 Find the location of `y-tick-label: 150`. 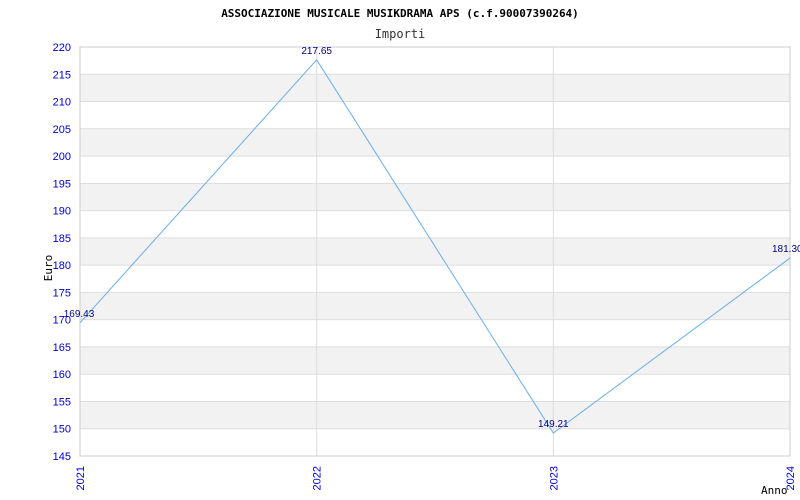

y-tick-label: 150 is located at coordinates (62, 430).